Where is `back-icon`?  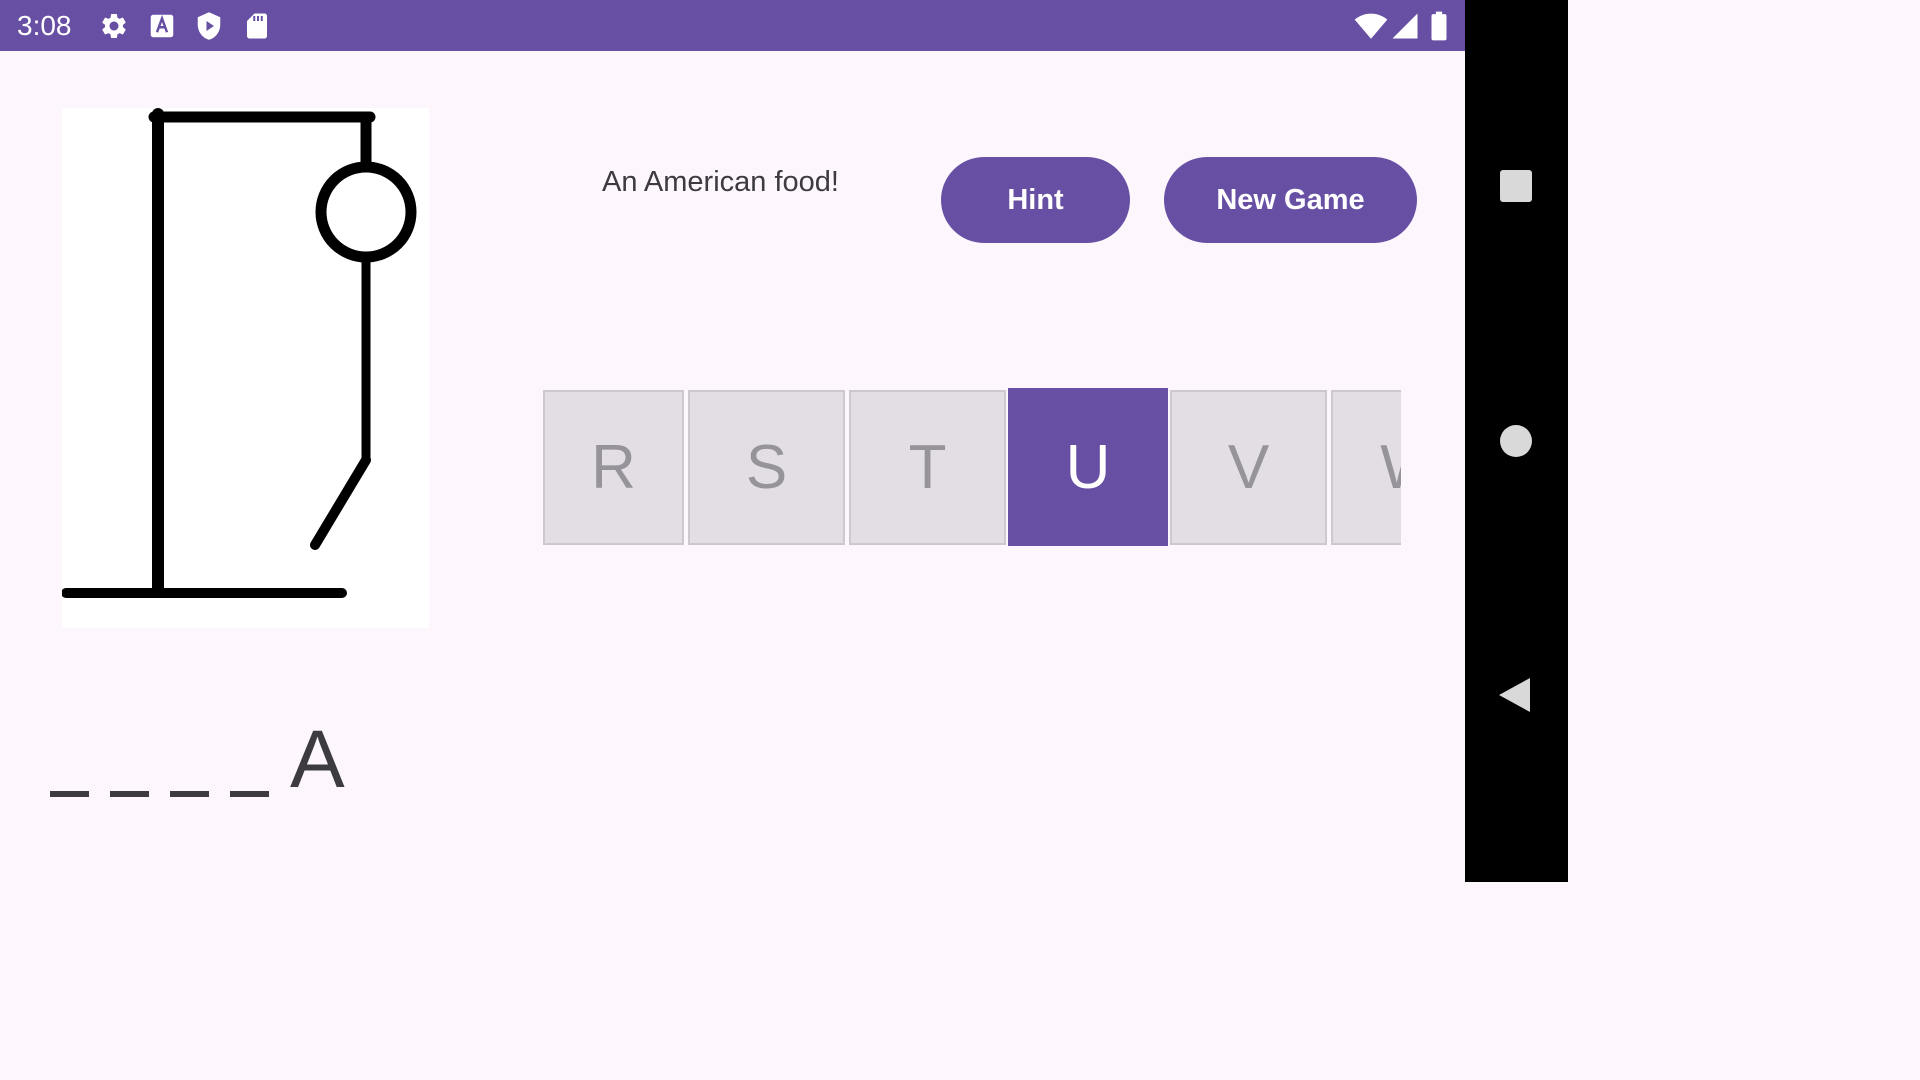 back-icon is located at coordinates (1516, 695).